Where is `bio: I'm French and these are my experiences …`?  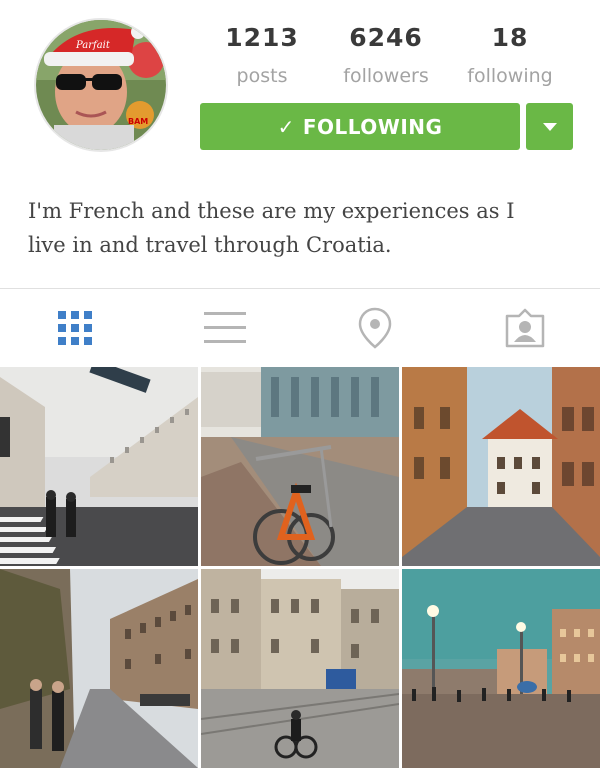
bio: I'm French and these are my experiences … is located at coordinates (303, 228).